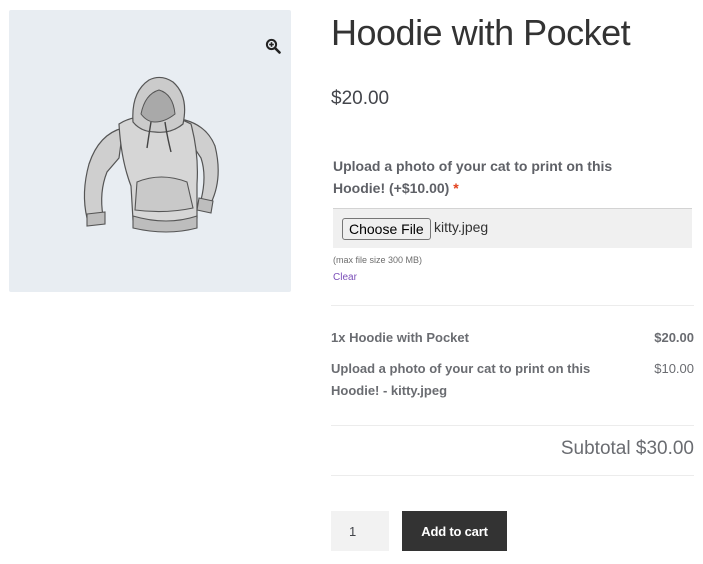 This screenshot has height=564, width=703. Describe the element at coordinates (627, 448) in the screenshot. I see `subtotal: Subtotal $30.00` at that location.